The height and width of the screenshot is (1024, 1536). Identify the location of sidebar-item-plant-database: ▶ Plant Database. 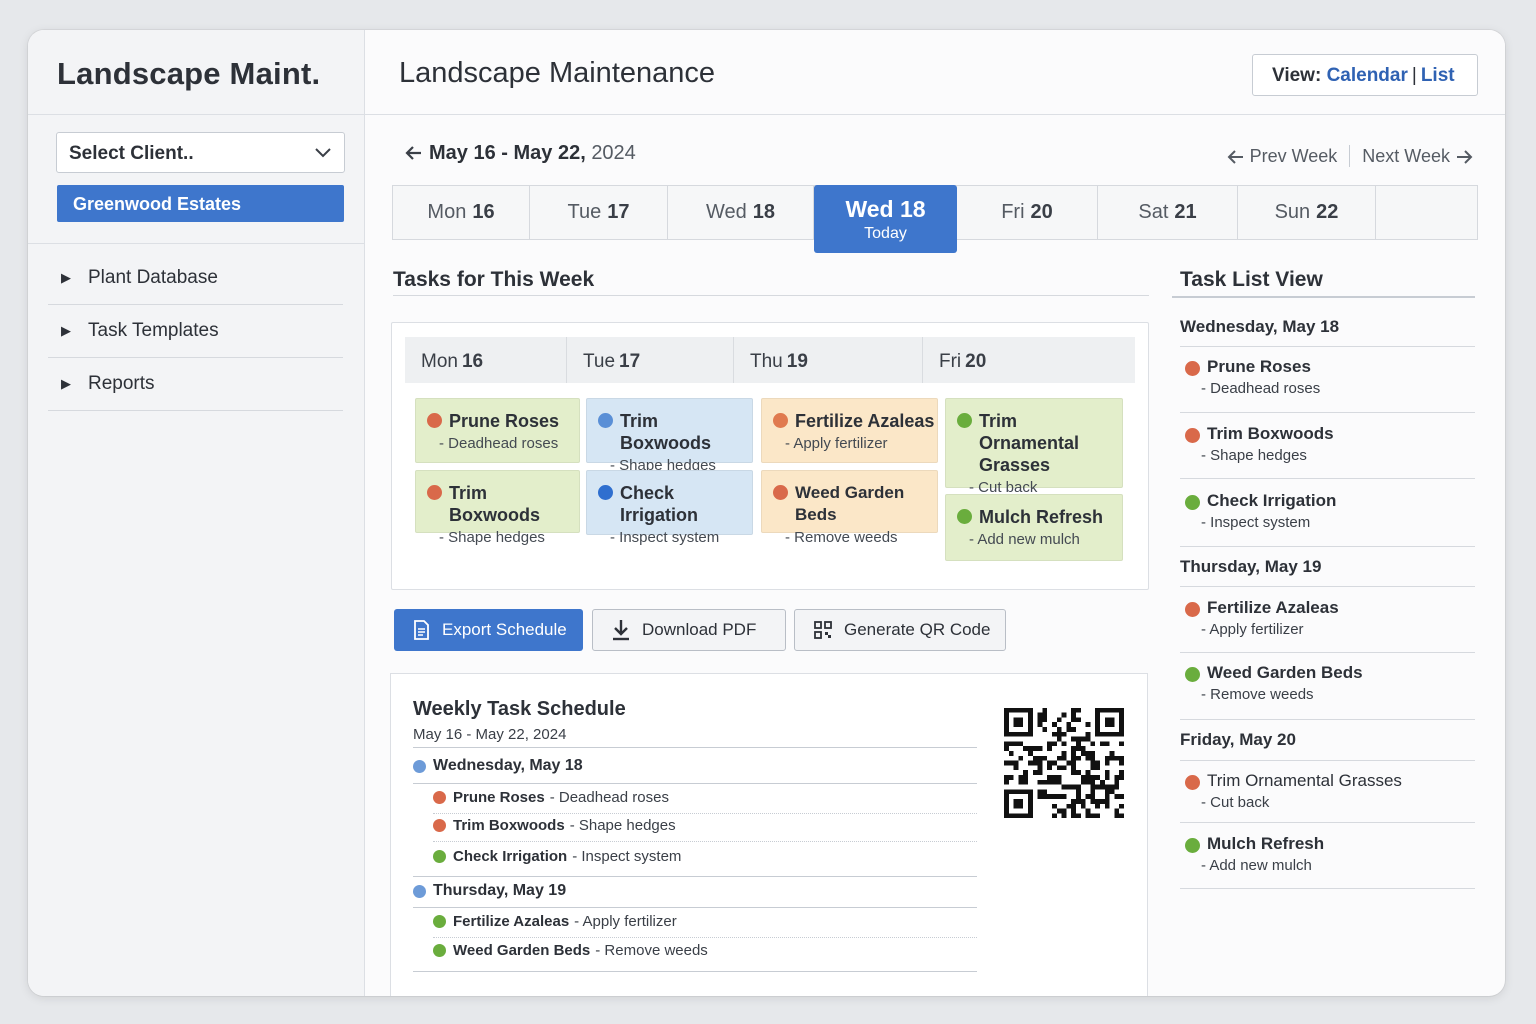
(195, 278).